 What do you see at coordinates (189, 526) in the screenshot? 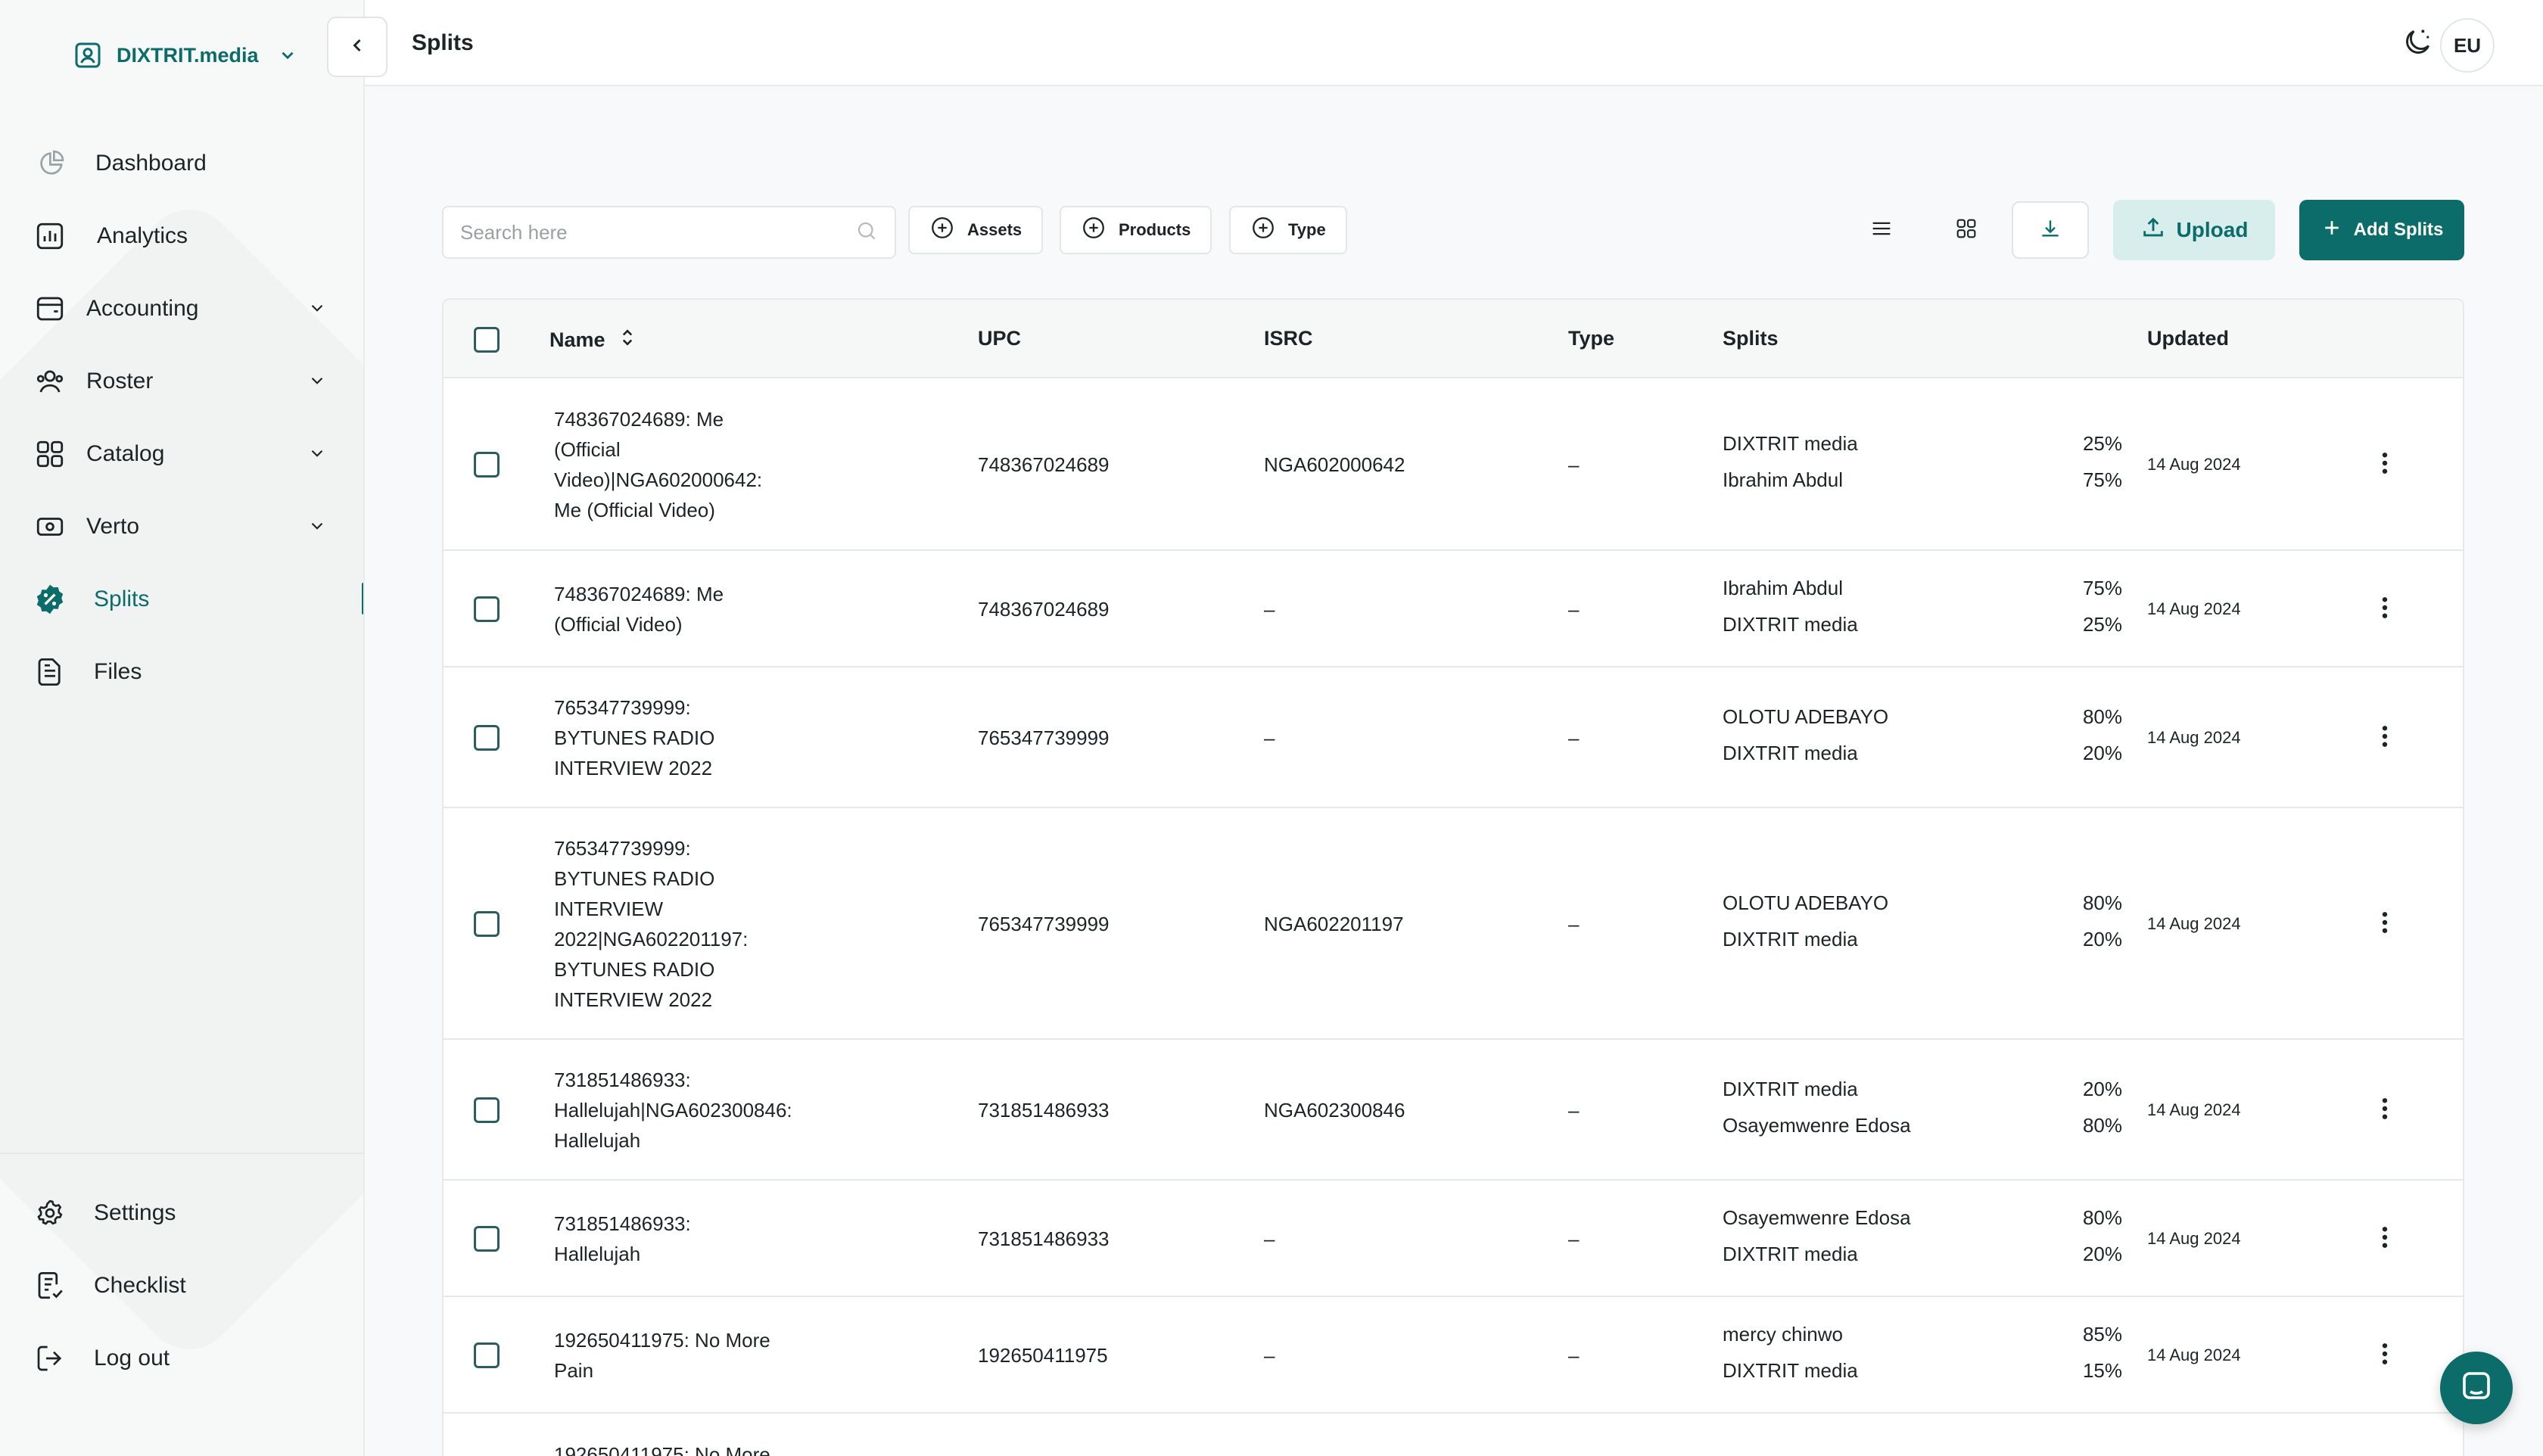
I see `sidebar-item-verto: Verto` at bounding box center [189, 526].